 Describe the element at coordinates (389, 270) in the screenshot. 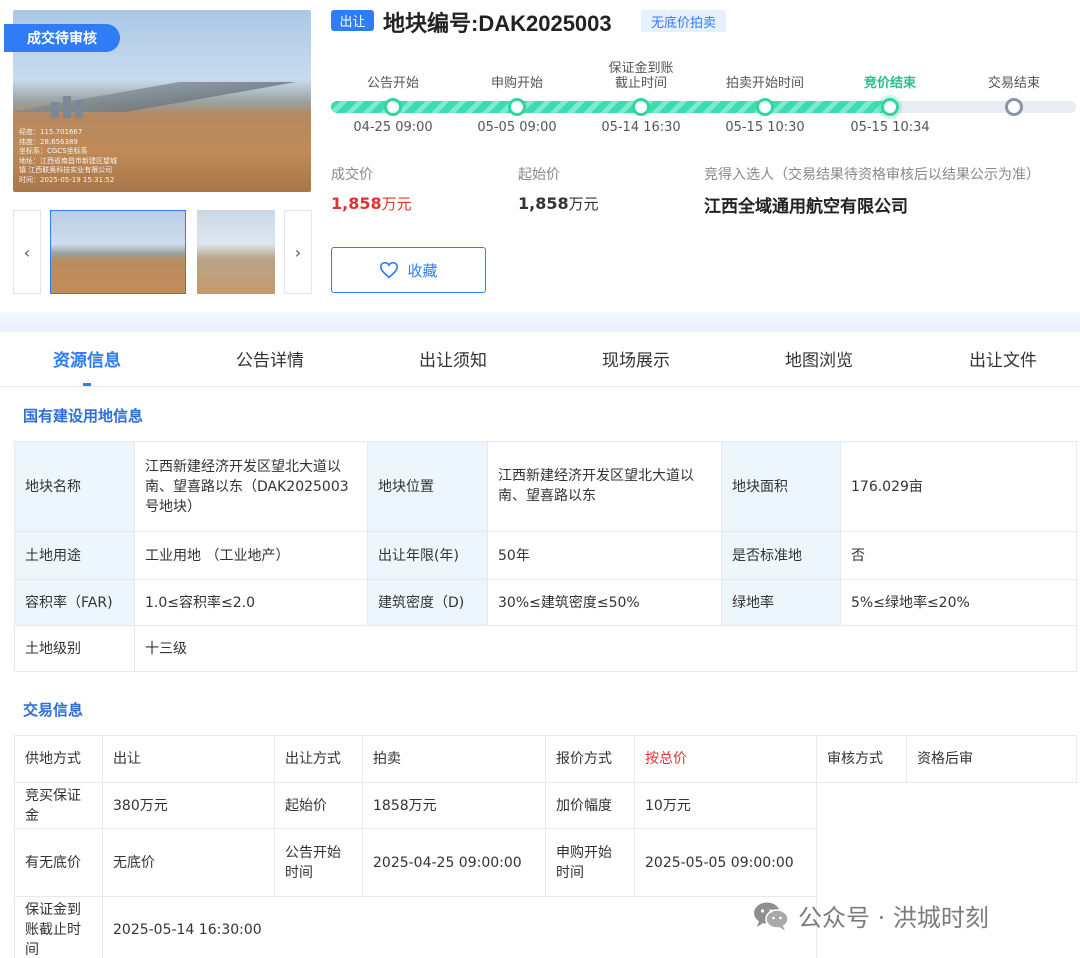

I see `heart-icon` at that location.